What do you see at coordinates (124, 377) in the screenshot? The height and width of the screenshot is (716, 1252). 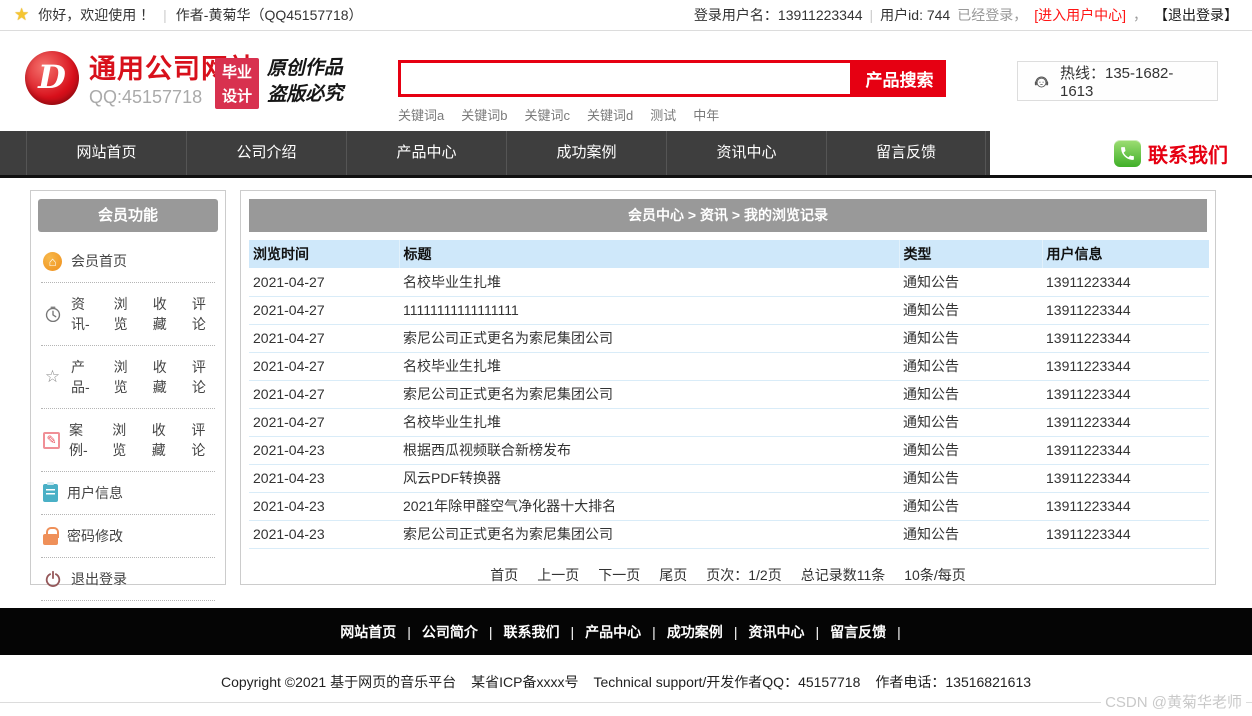 I see `product-browse-link: 浏览` at bounding box center [124, 377].